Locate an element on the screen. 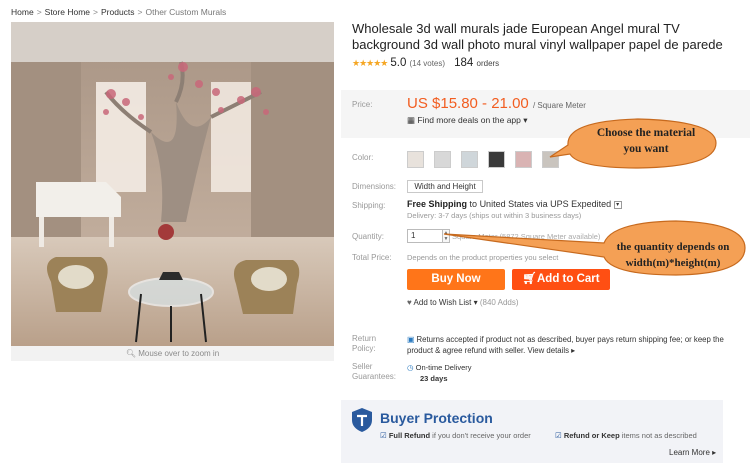  heart-icon: ♥ is located at coordinates (409, 302).